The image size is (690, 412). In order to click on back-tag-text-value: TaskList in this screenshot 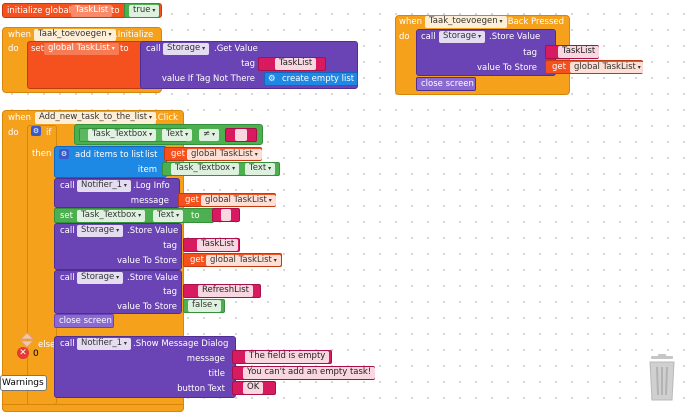, I will do `click(579, 52)`.